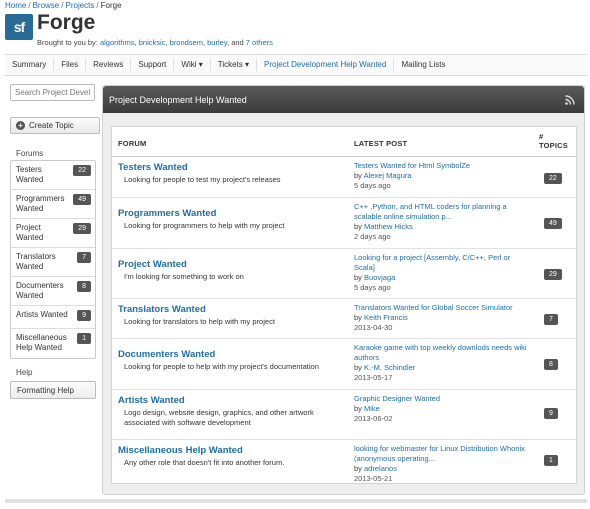 Image resolution: width=590 pixels, height=509 pixels. I want to click on column-header-latest-post: LATEST POST, so click(381, 143).